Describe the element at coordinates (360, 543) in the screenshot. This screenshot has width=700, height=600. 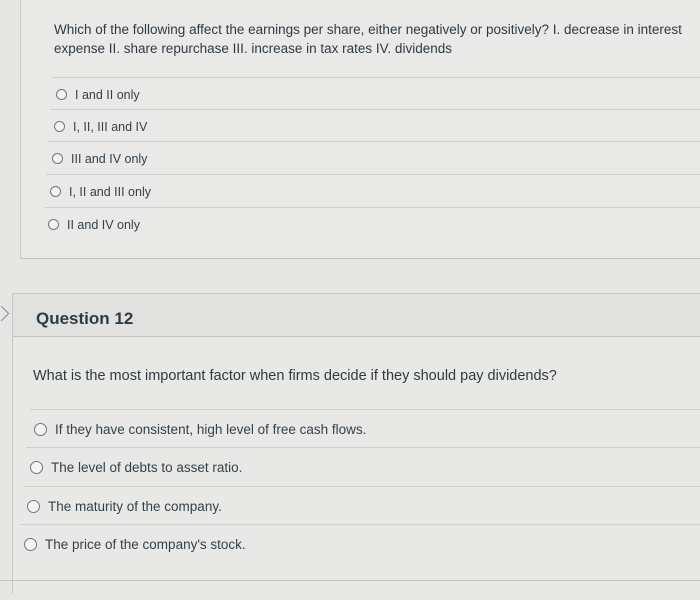
I see `q12-answer-option: The price of the company's stock.` at that location.